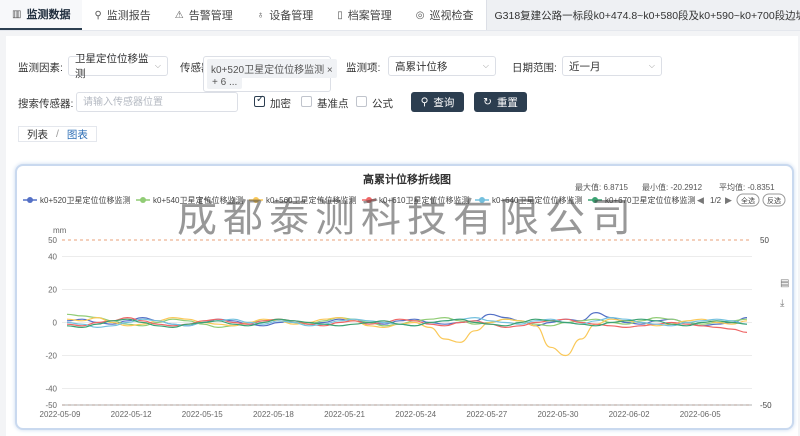  Describe the element at coordinates (330, 70) in the screenshot. I see `tag-close-icon: ×` at that location.